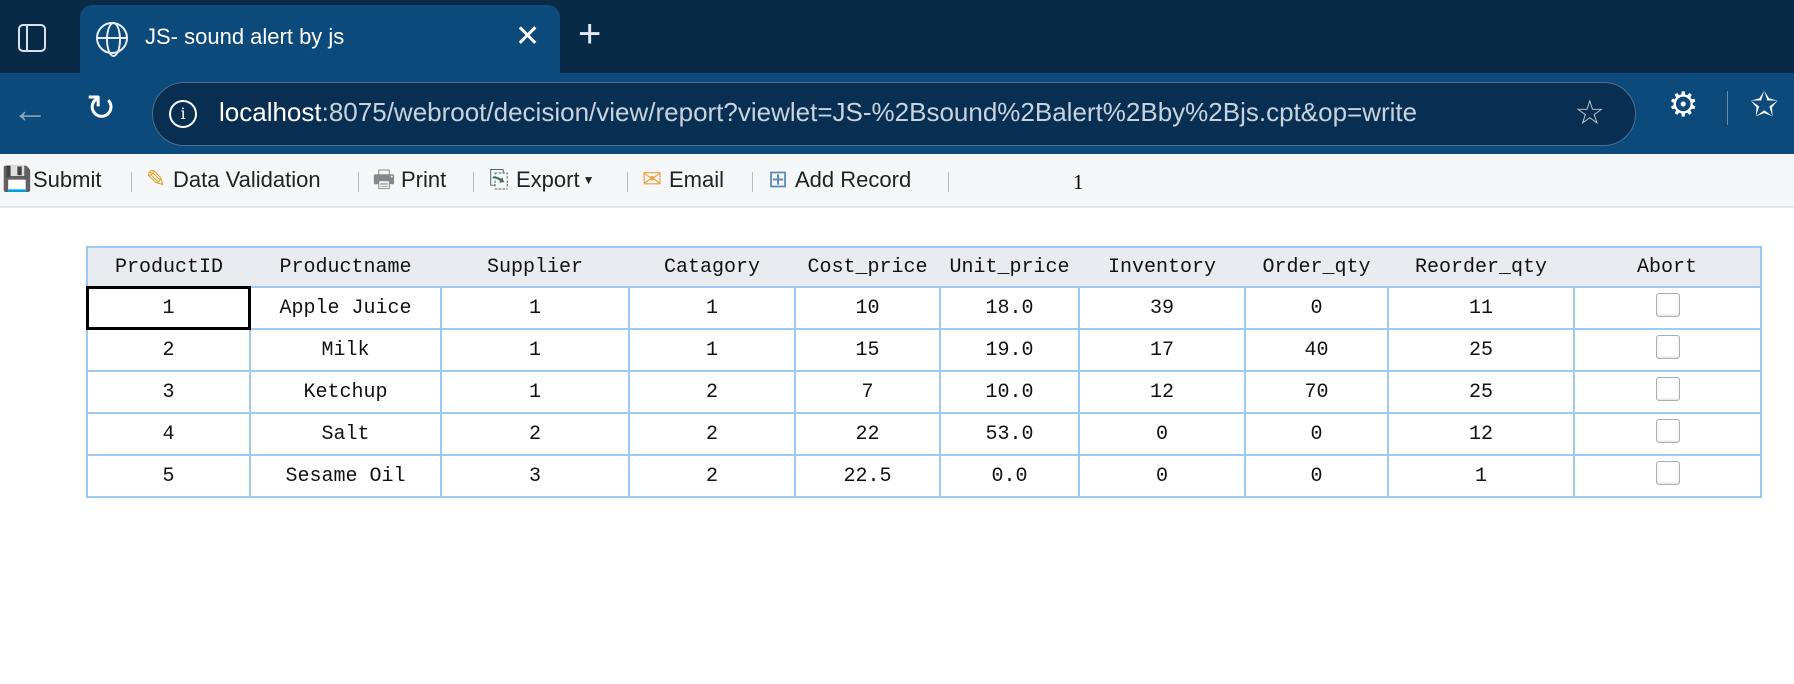 The width and height of the screenshot is (1794, 684). I want to click on sidebar-toggle-icon, so click(32, 38).